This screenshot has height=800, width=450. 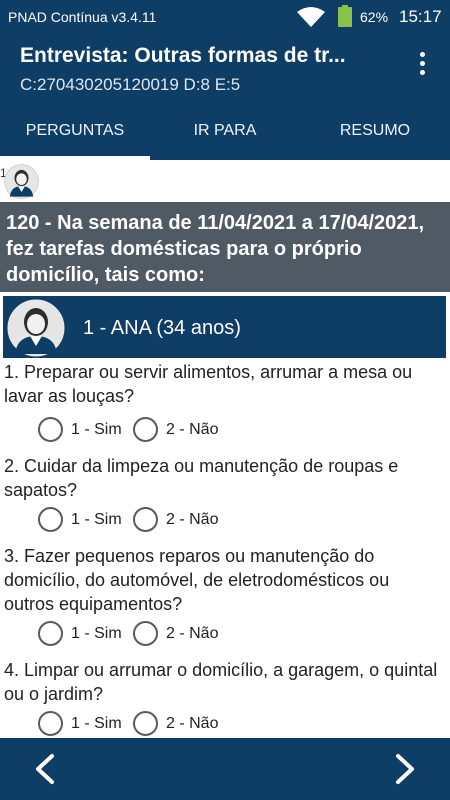 I want to click on bottom-nav-bar, so click(x=225, y=769).